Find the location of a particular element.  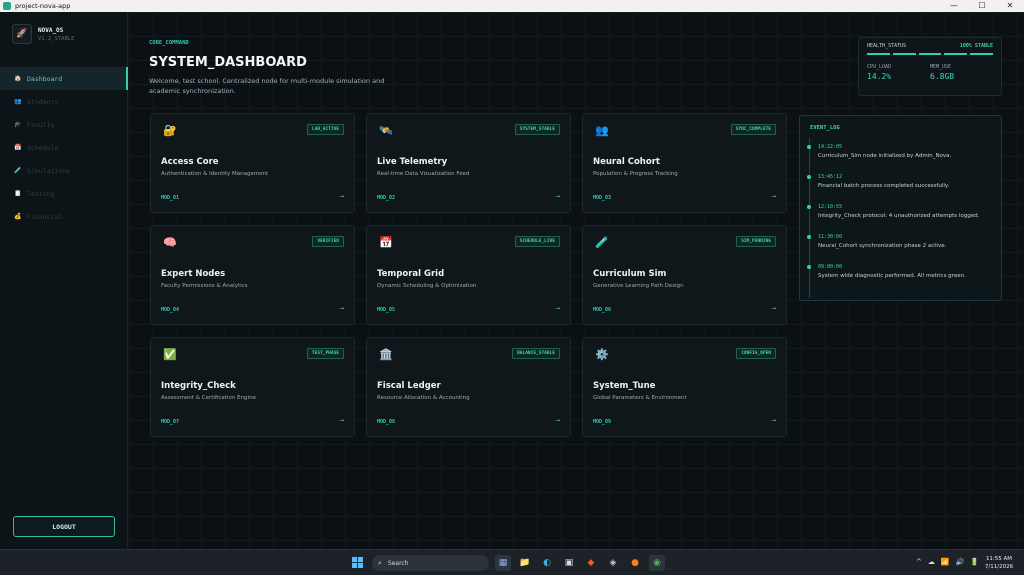

bank-icon: 🏛️ is located at coordinates (386, 354).